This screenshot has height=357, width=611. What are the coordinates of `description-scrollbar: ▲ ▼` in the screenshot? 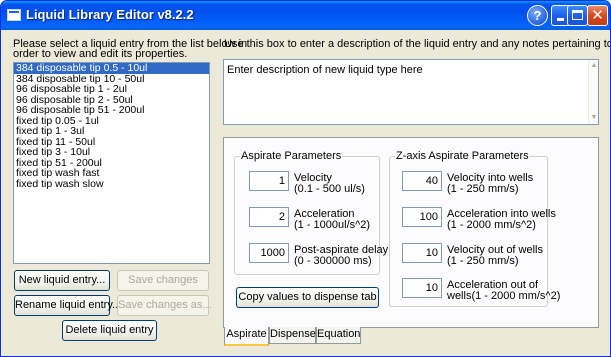 It's located at (593, 92).